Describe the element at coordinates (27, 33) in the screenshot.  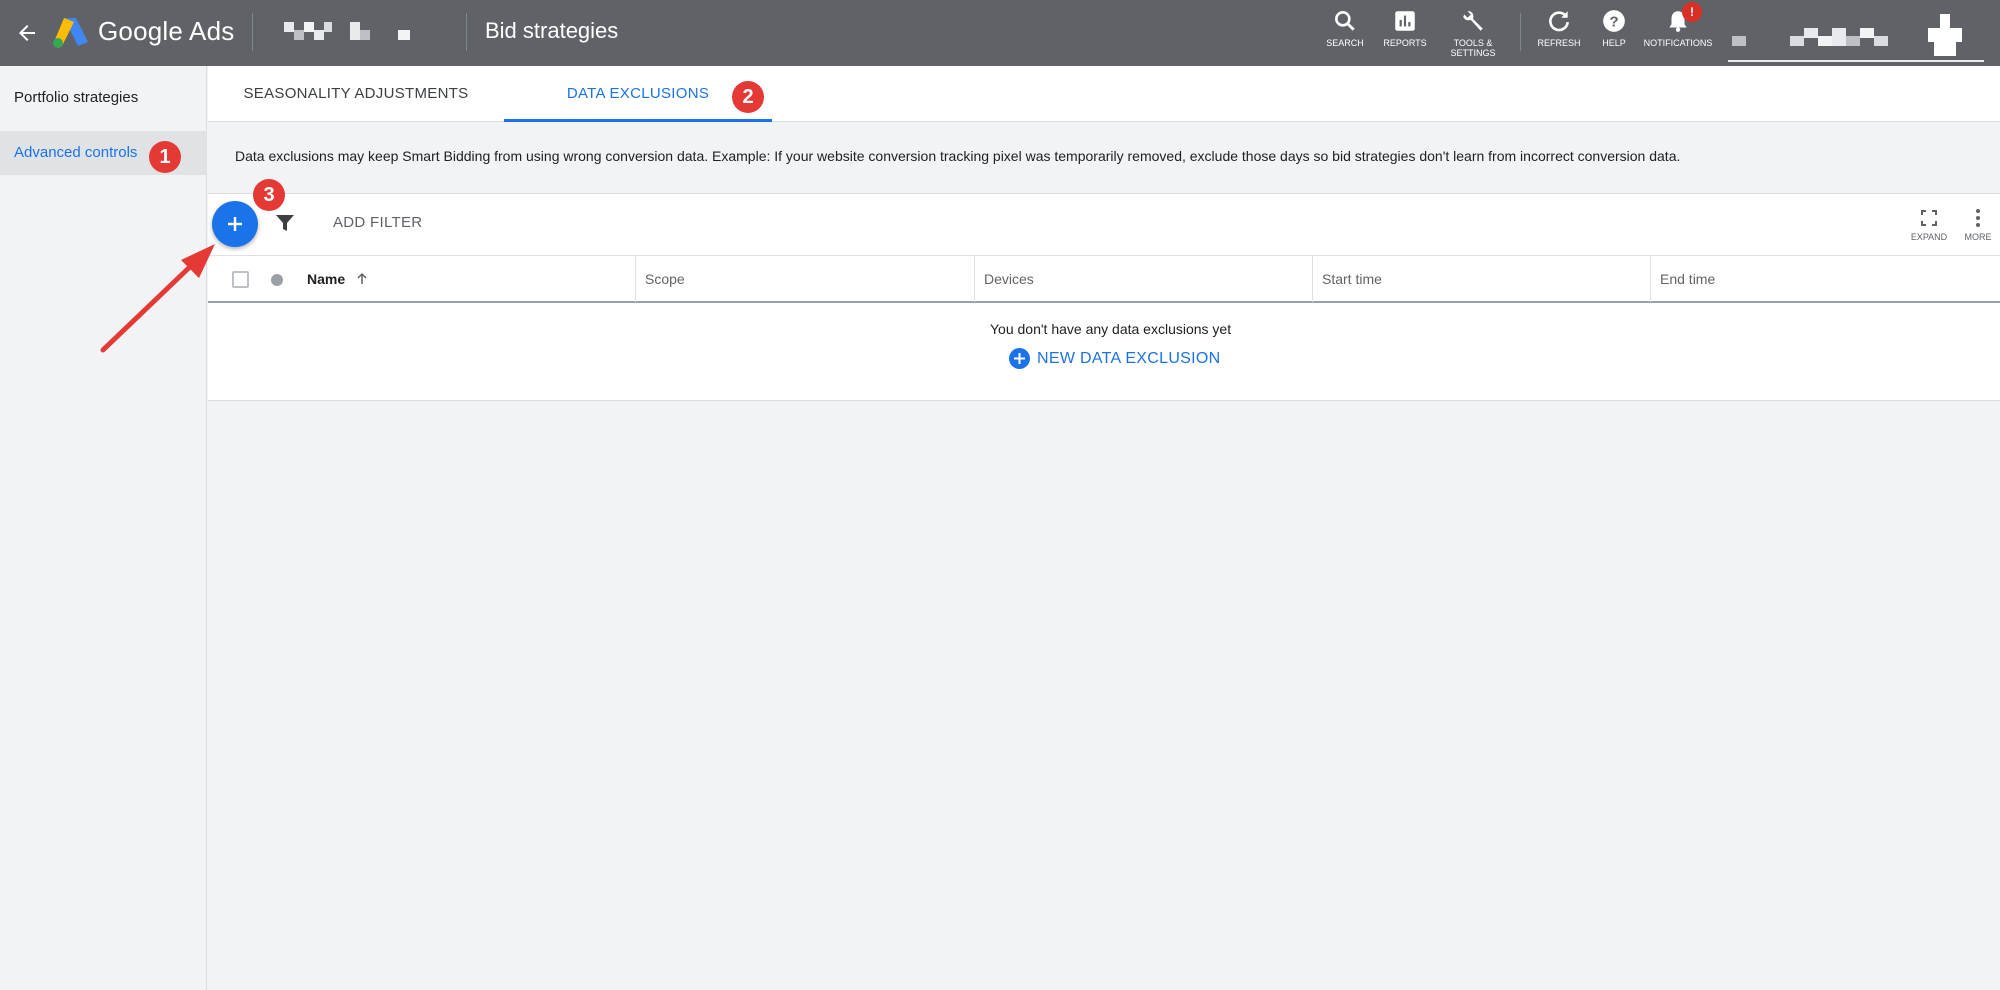
I see `back-arrow-icon` at that location.